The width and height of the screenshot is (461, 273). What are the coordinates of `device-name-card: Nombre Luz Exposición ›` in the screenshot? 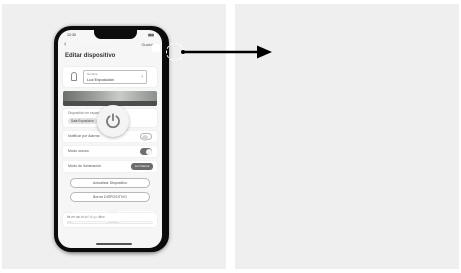 It's located at (110, 77).